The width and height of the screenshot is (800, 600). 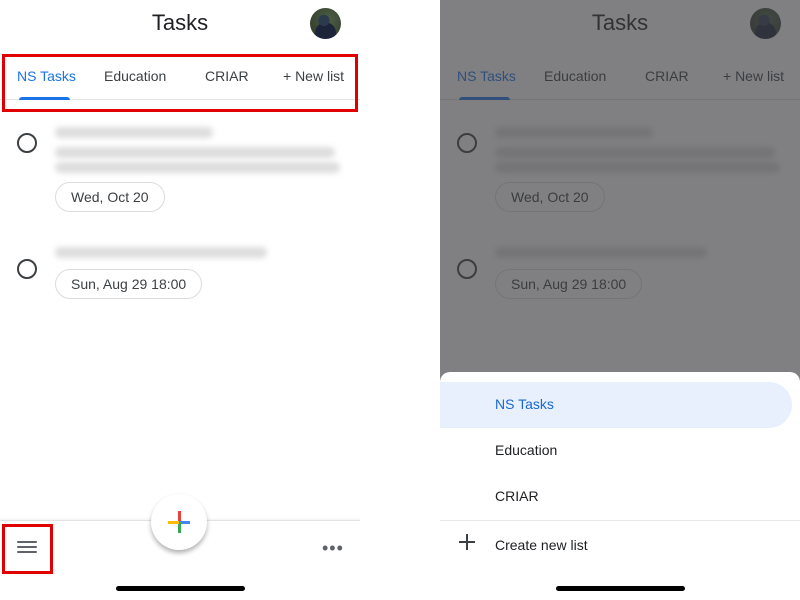 I want to click on account-avatar, so click(x=325, y=23).